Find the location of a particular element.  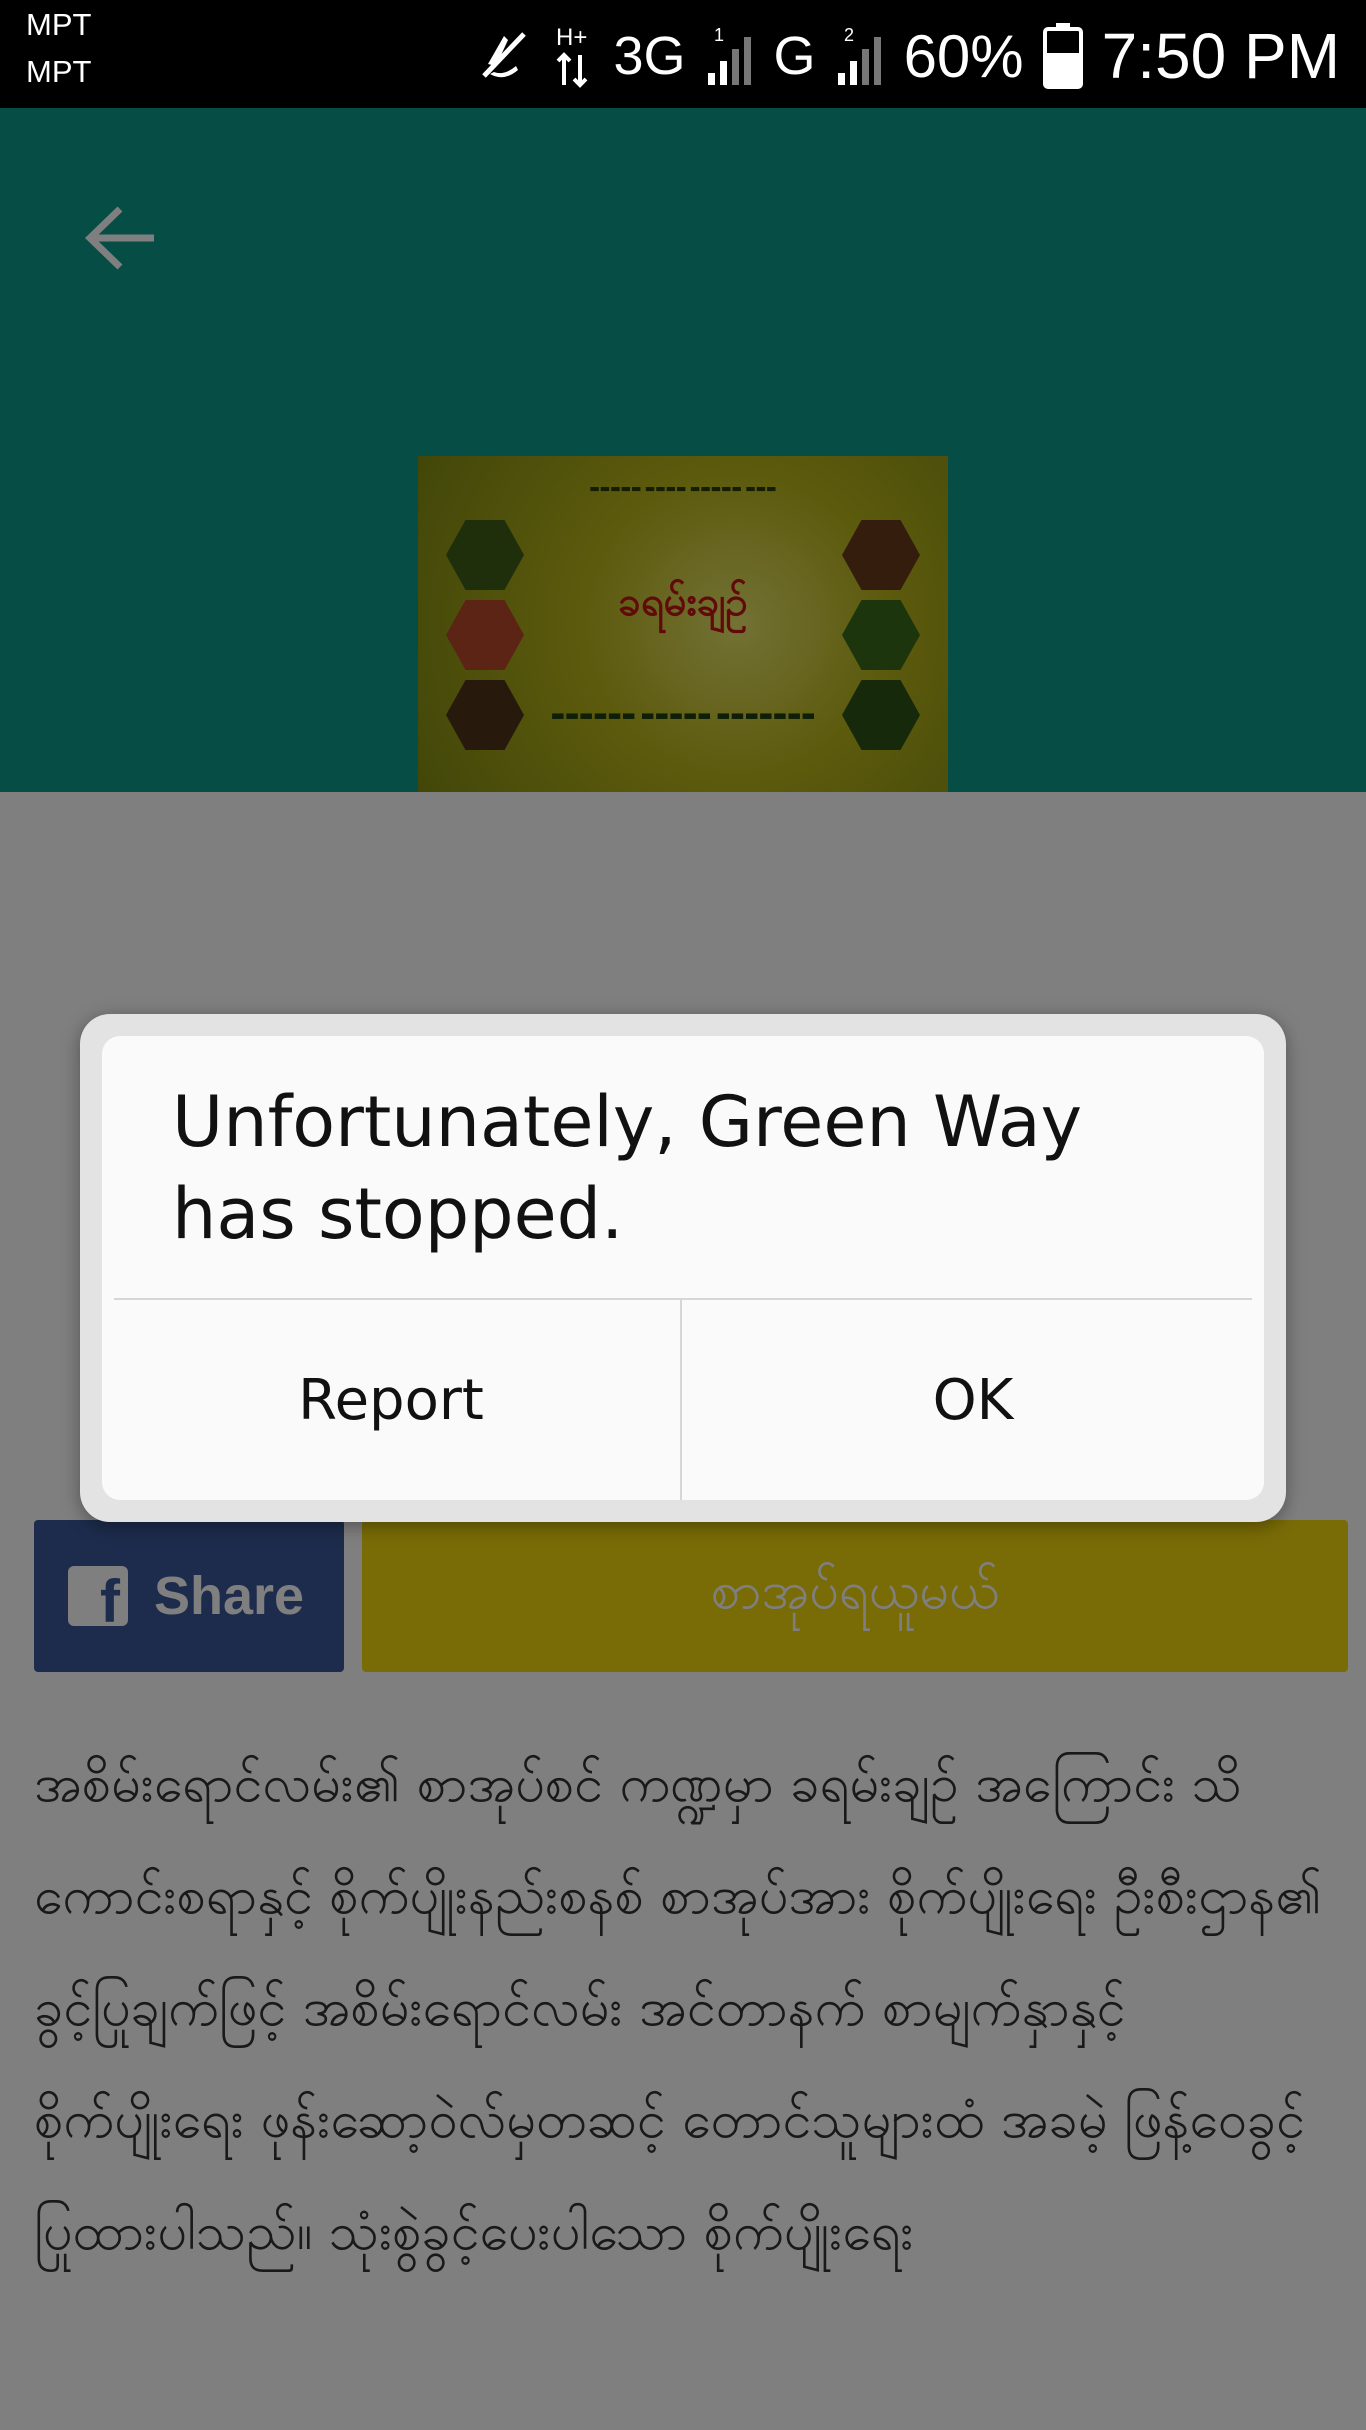

carrier-label-sim2: MPT is located at coordinates (59, 71).